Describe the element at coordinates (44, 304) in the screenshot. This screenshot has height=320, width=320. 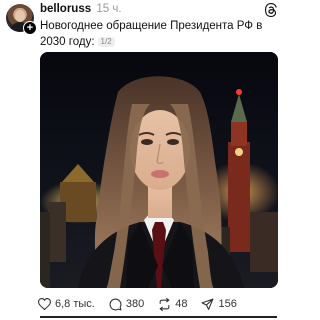
I see `heart-icon` at that location.